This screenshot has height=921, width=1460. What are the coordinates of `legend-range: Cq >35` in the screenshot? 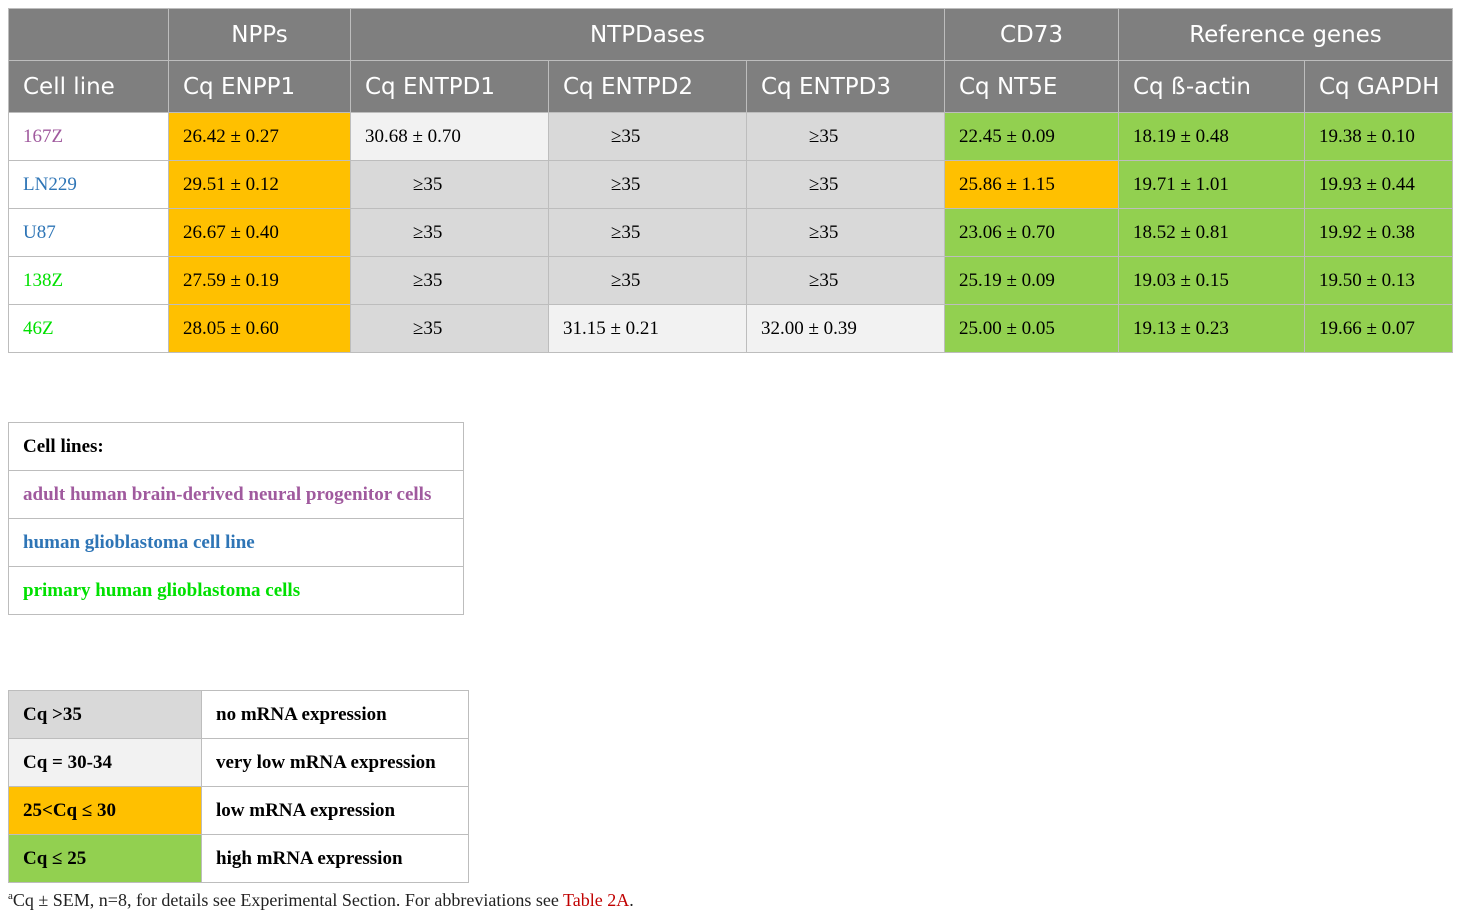 It's located at (105, 714).